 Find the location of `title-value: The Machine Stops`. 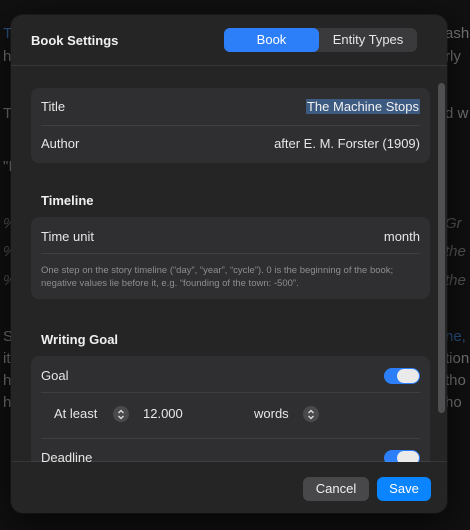

title-value: The Machine Stops is located at coordinates (362, 106).